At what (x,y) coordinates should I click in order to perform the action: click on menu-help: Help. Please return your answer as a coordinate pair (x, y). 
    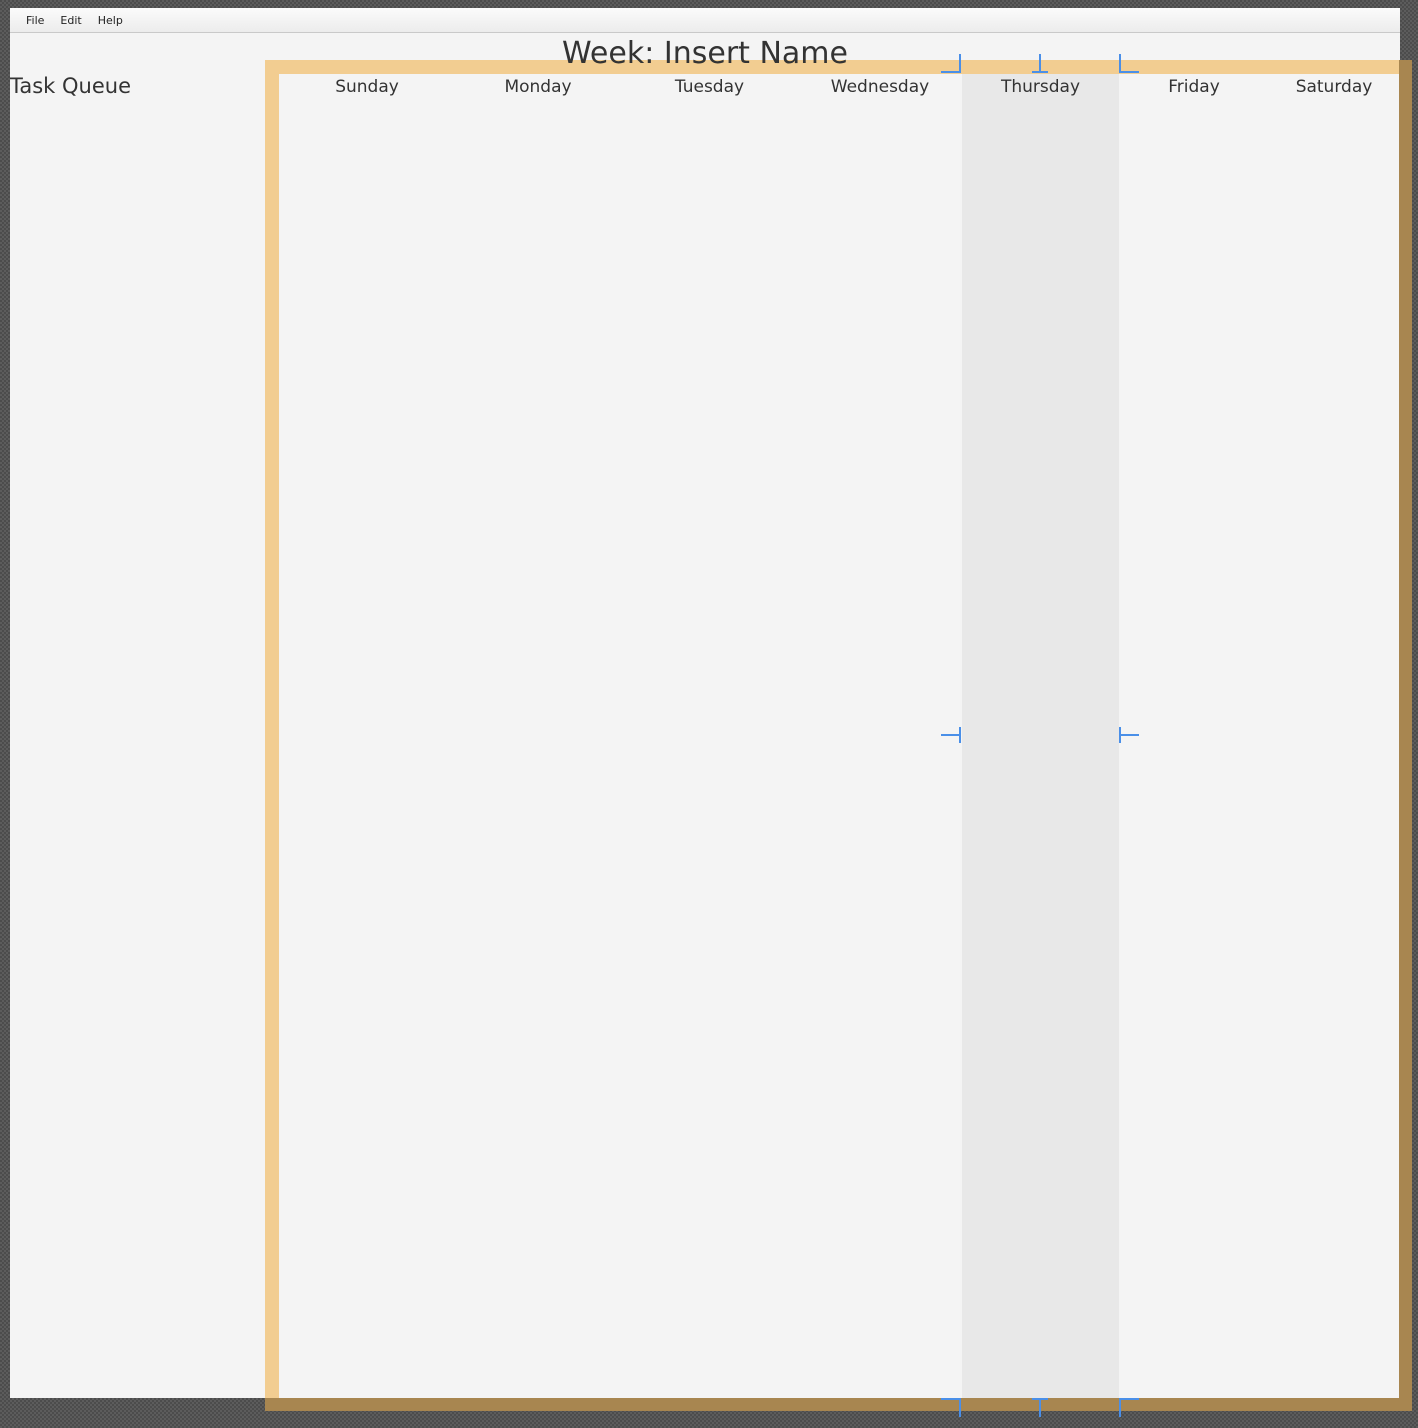
    Looking at the image, I should click on (110, 20).